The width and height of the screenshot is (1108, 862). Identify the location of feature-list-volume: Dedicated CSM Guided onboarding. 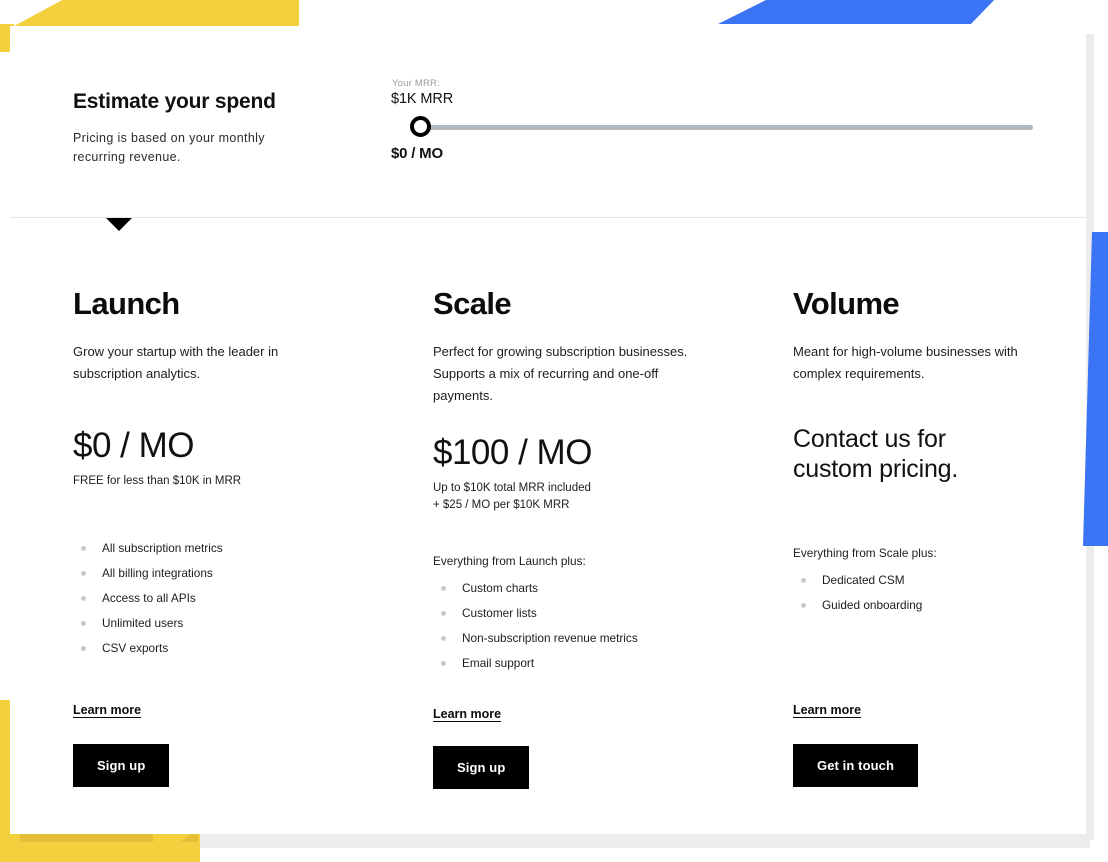
(865, 592).